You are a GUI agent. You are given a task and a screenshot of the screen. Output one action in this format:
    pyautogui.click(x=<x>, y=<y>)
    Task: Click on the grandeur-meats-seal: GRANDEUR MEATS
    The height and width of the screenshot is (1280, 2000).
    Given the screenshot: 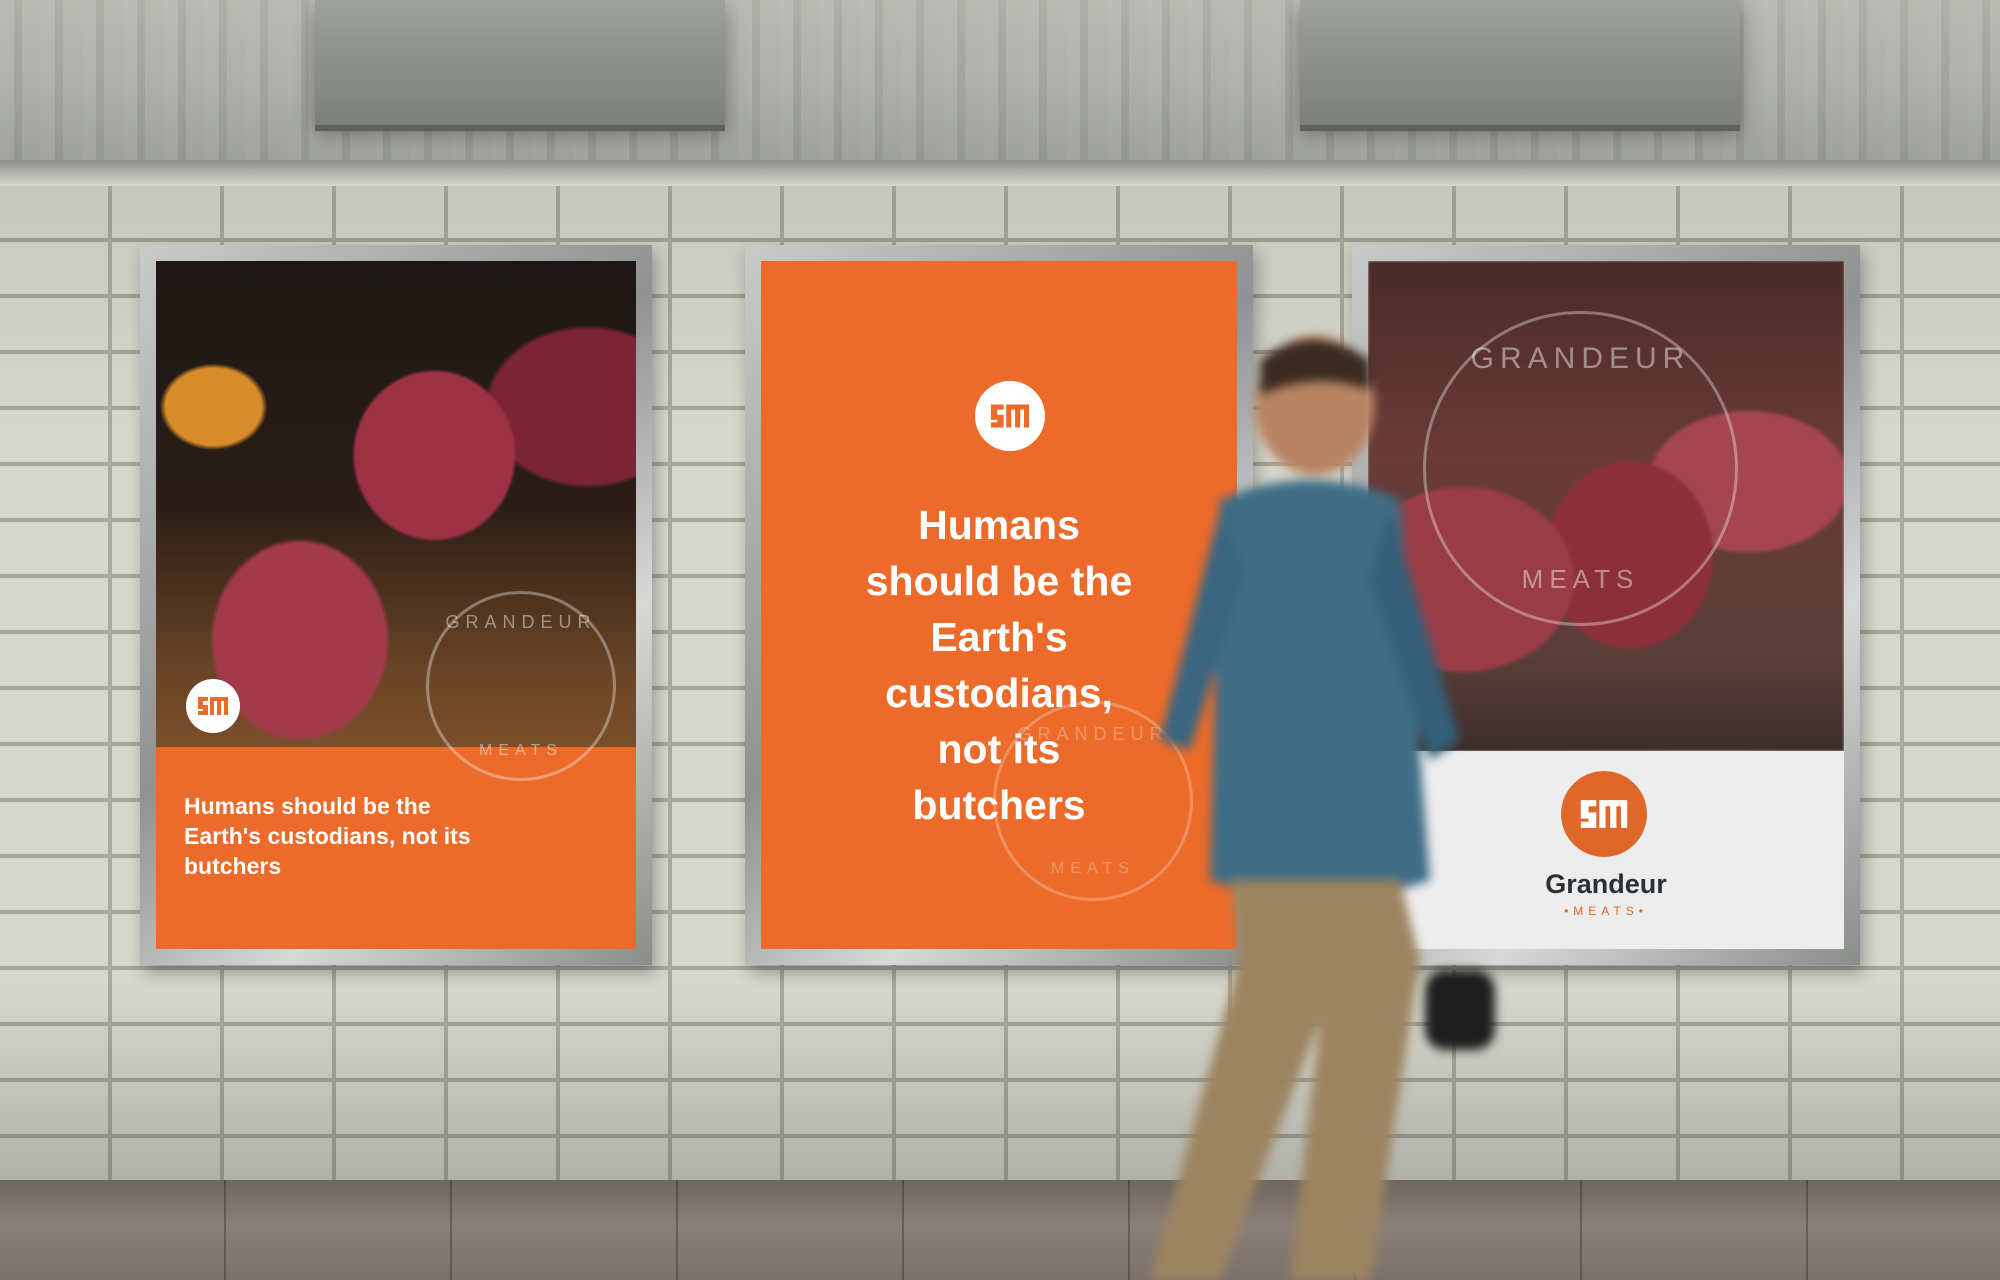 What is the action you would take?
    pyautogui.click(x=521, y=686)
    